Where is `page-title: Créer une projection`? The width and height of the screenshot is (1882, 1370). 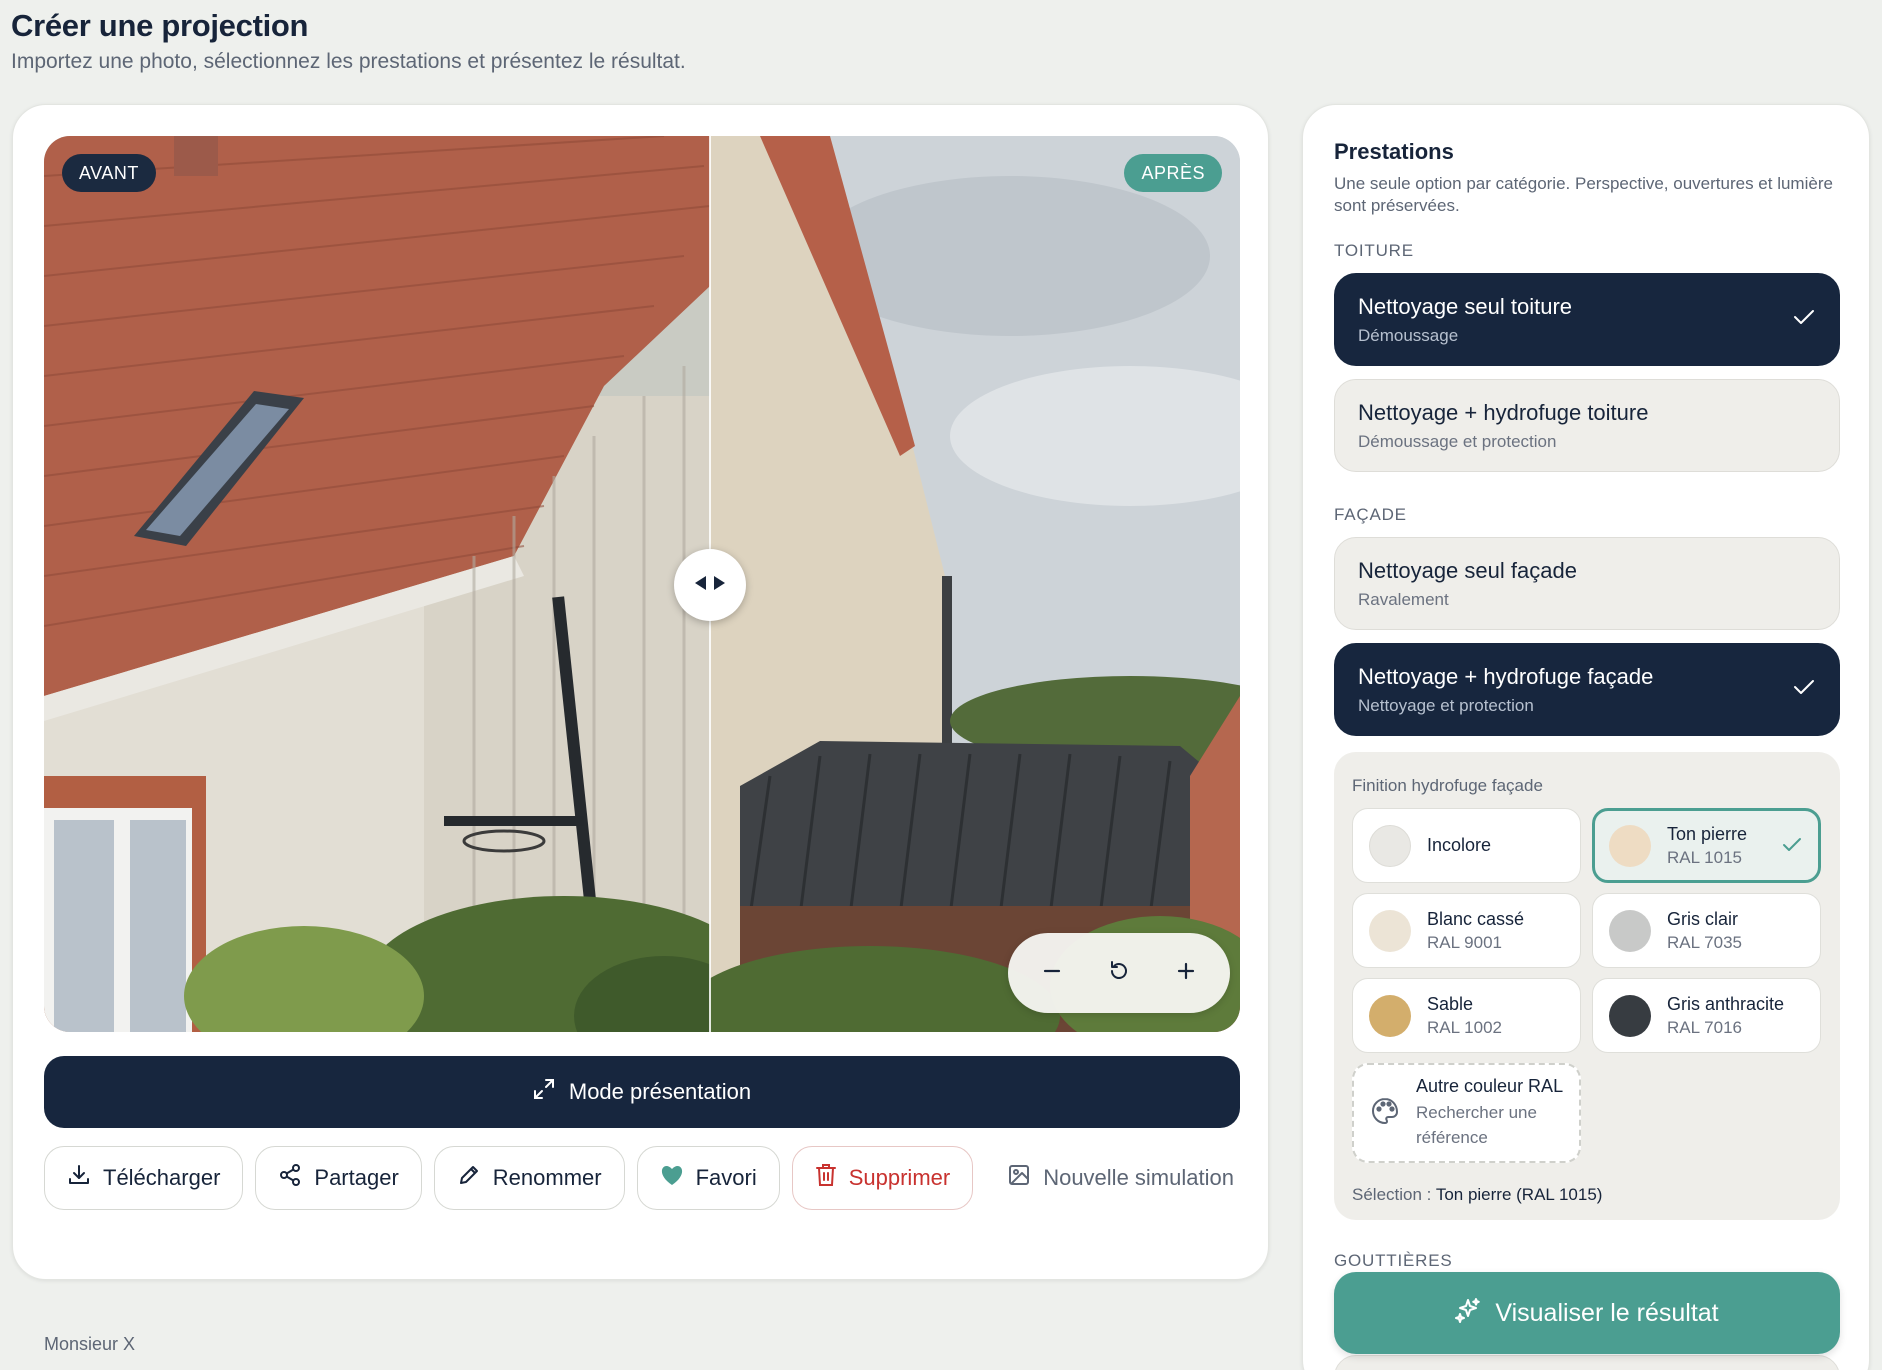 page-title: Créer une projection is located at coordinates (160, 25).